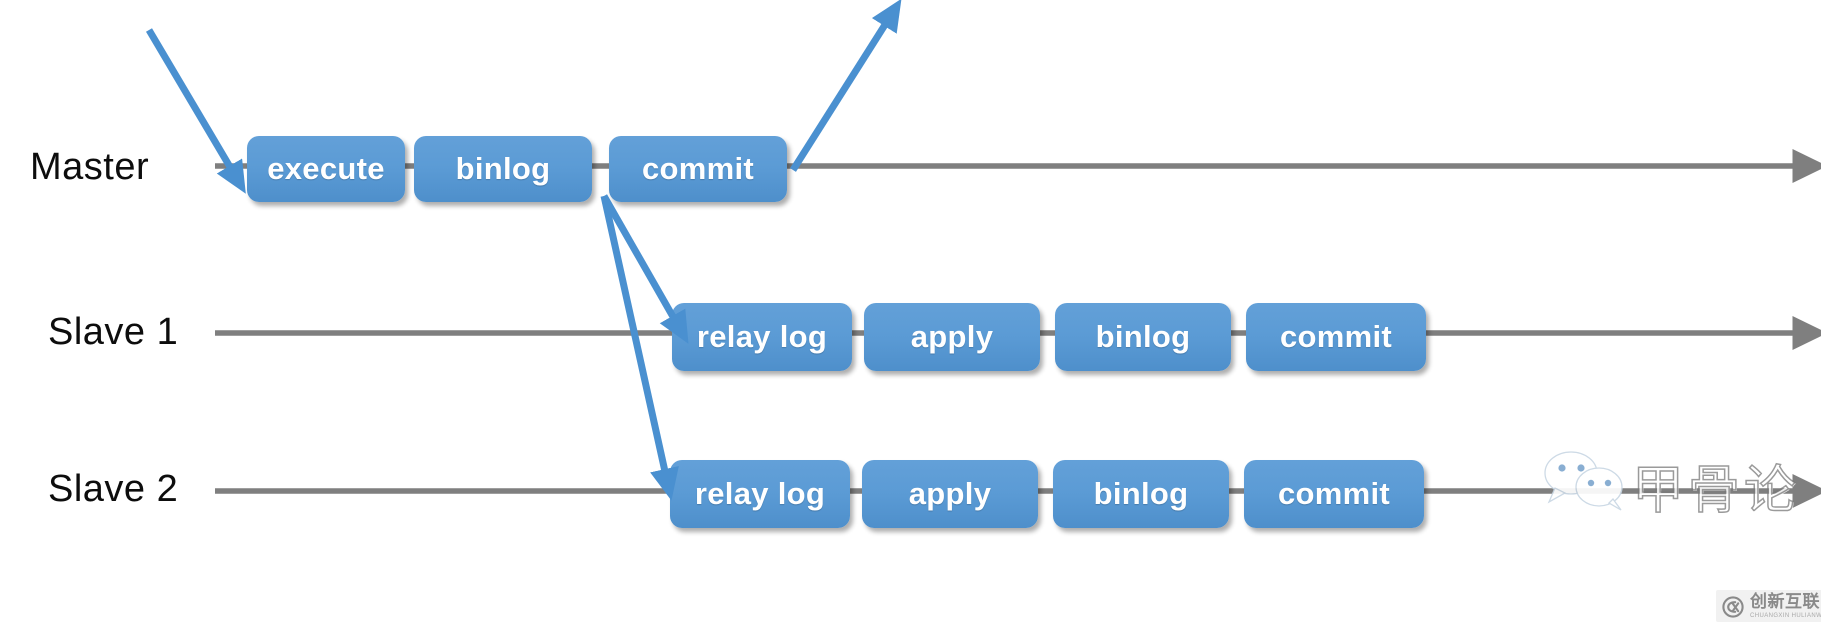 The height and width of the screenshot is (630, 1821). Describe the element at coordinates (1716, 491) in the screenshot. I see `watermark-brand-text: 甲骨论` at that location.